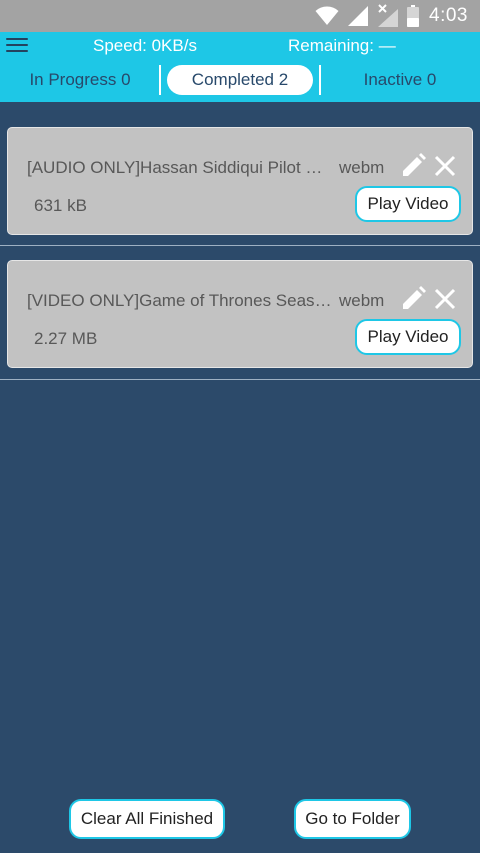 Image resolution: width=480 pixels, height=853 pixels. What do you see at coordinates (413, 16) in the screenshot?
I see `battery-icon` at bounding box center [413, 16].